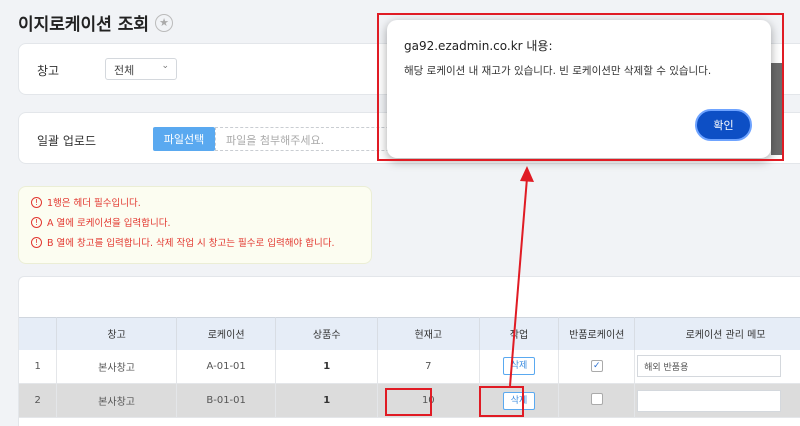  I want to click on annotation-arrow, so click(521, 276).